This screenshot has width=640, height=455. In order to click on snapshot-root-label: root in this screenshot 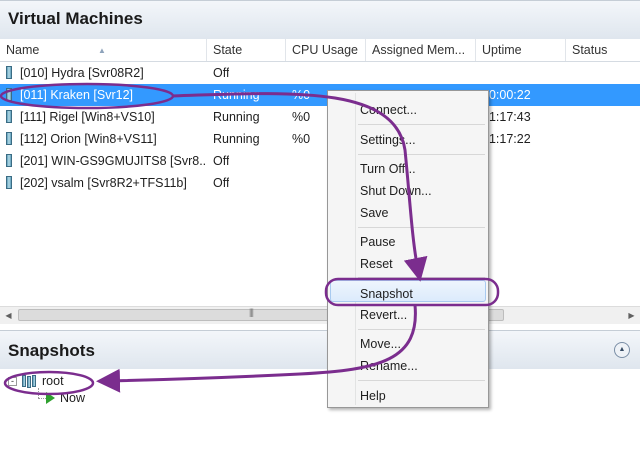, I will do `click(53, 381)`.